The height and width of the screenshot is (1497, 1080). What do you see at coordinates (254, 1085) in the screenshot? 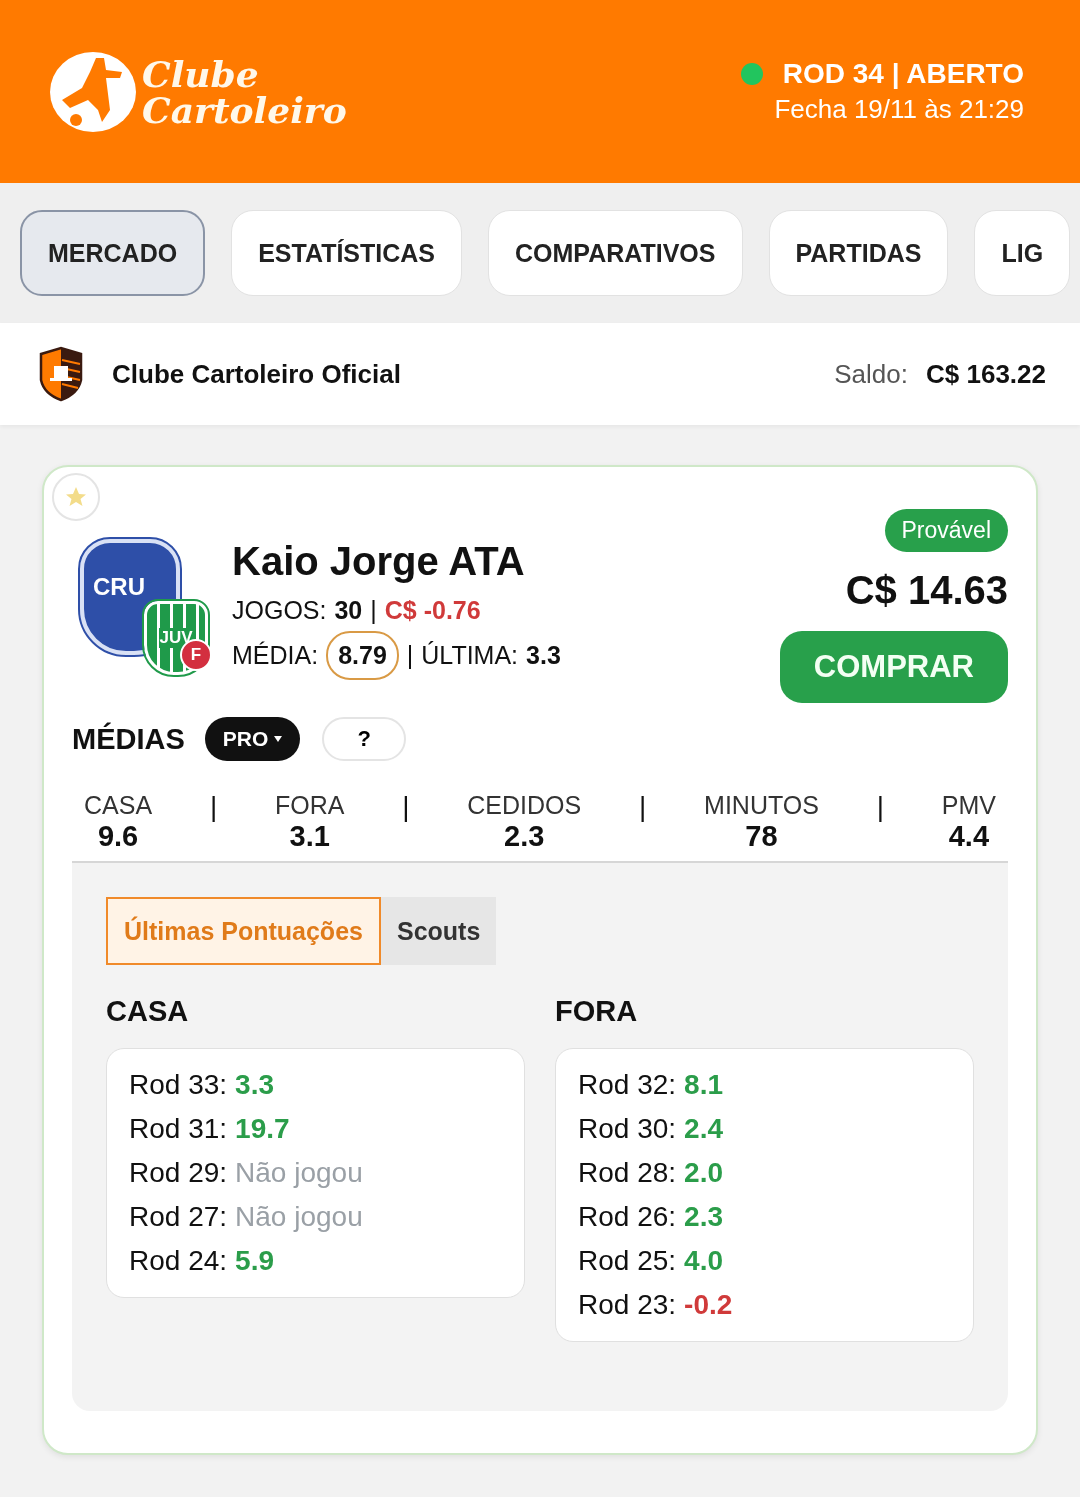
I see `round-score: 3.3` at bounding box center [254, 1085].